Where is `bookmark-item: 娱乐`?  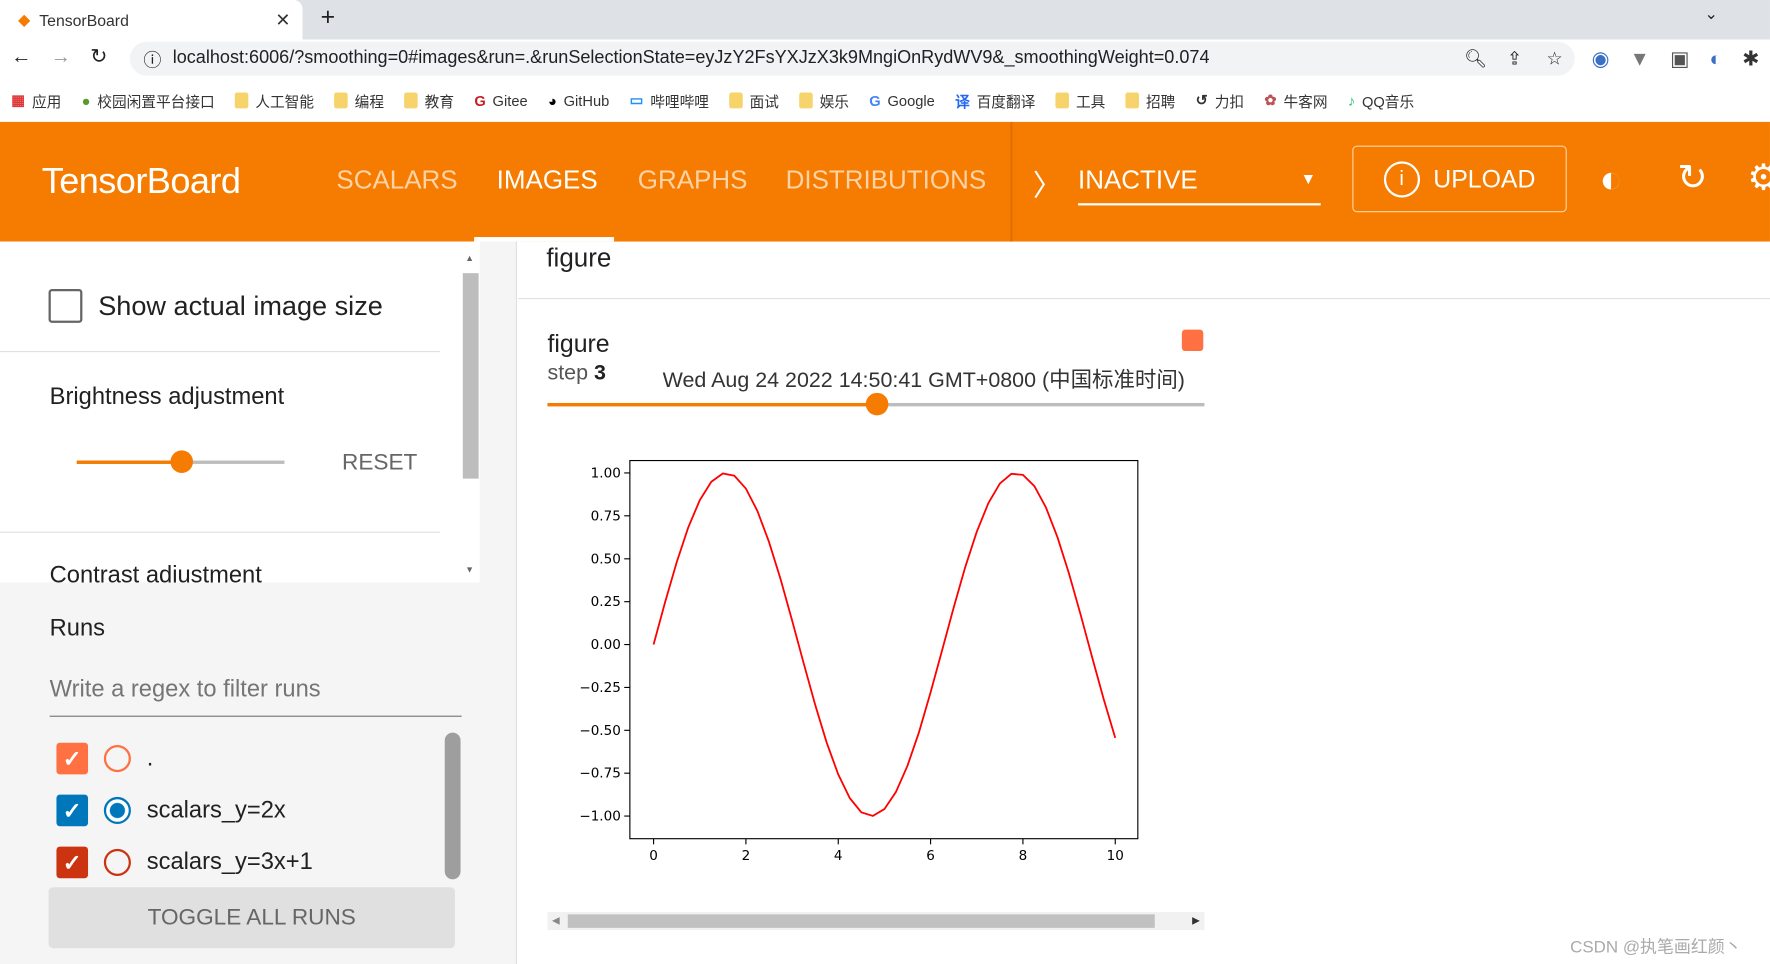 bookmark-item: 娱乐 is located at coordinates (824, 100).